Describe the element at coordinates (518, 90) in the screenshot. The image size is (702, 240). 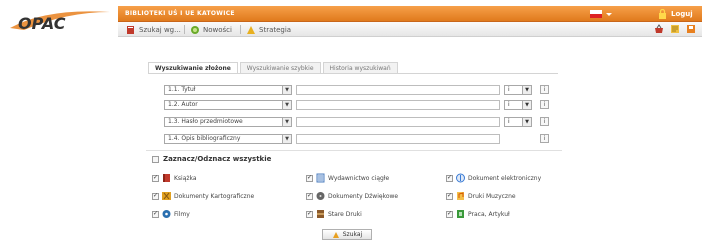
I see `operator-select-title: i ▼` at that location.